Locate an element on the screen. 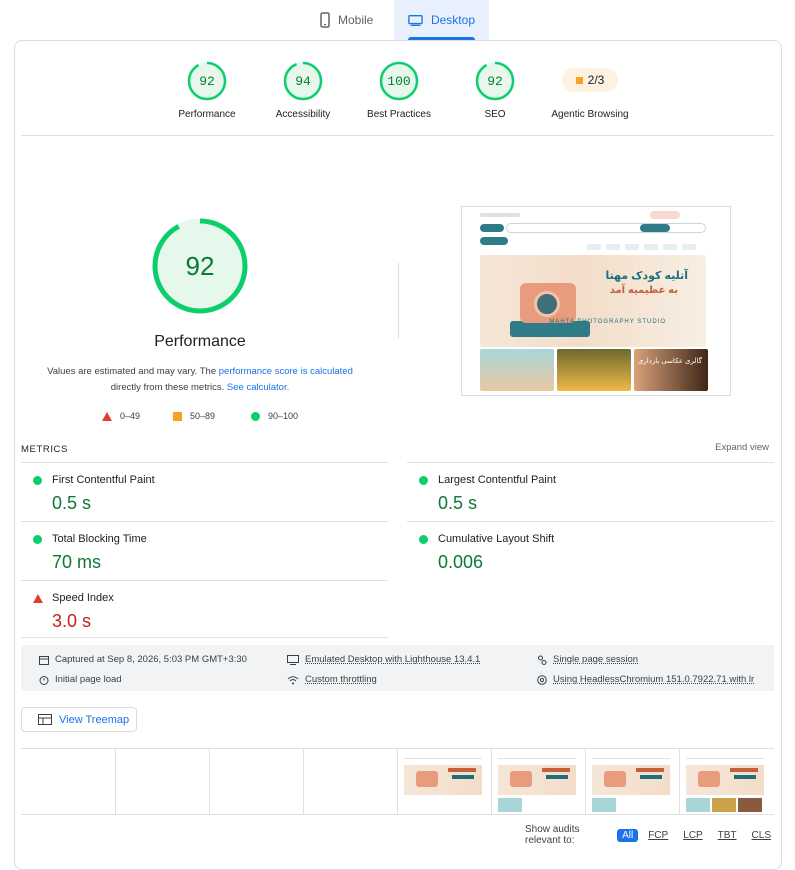 The image size is (795, 870). filter-lcp: LCP is located at coordinates (692, 835).